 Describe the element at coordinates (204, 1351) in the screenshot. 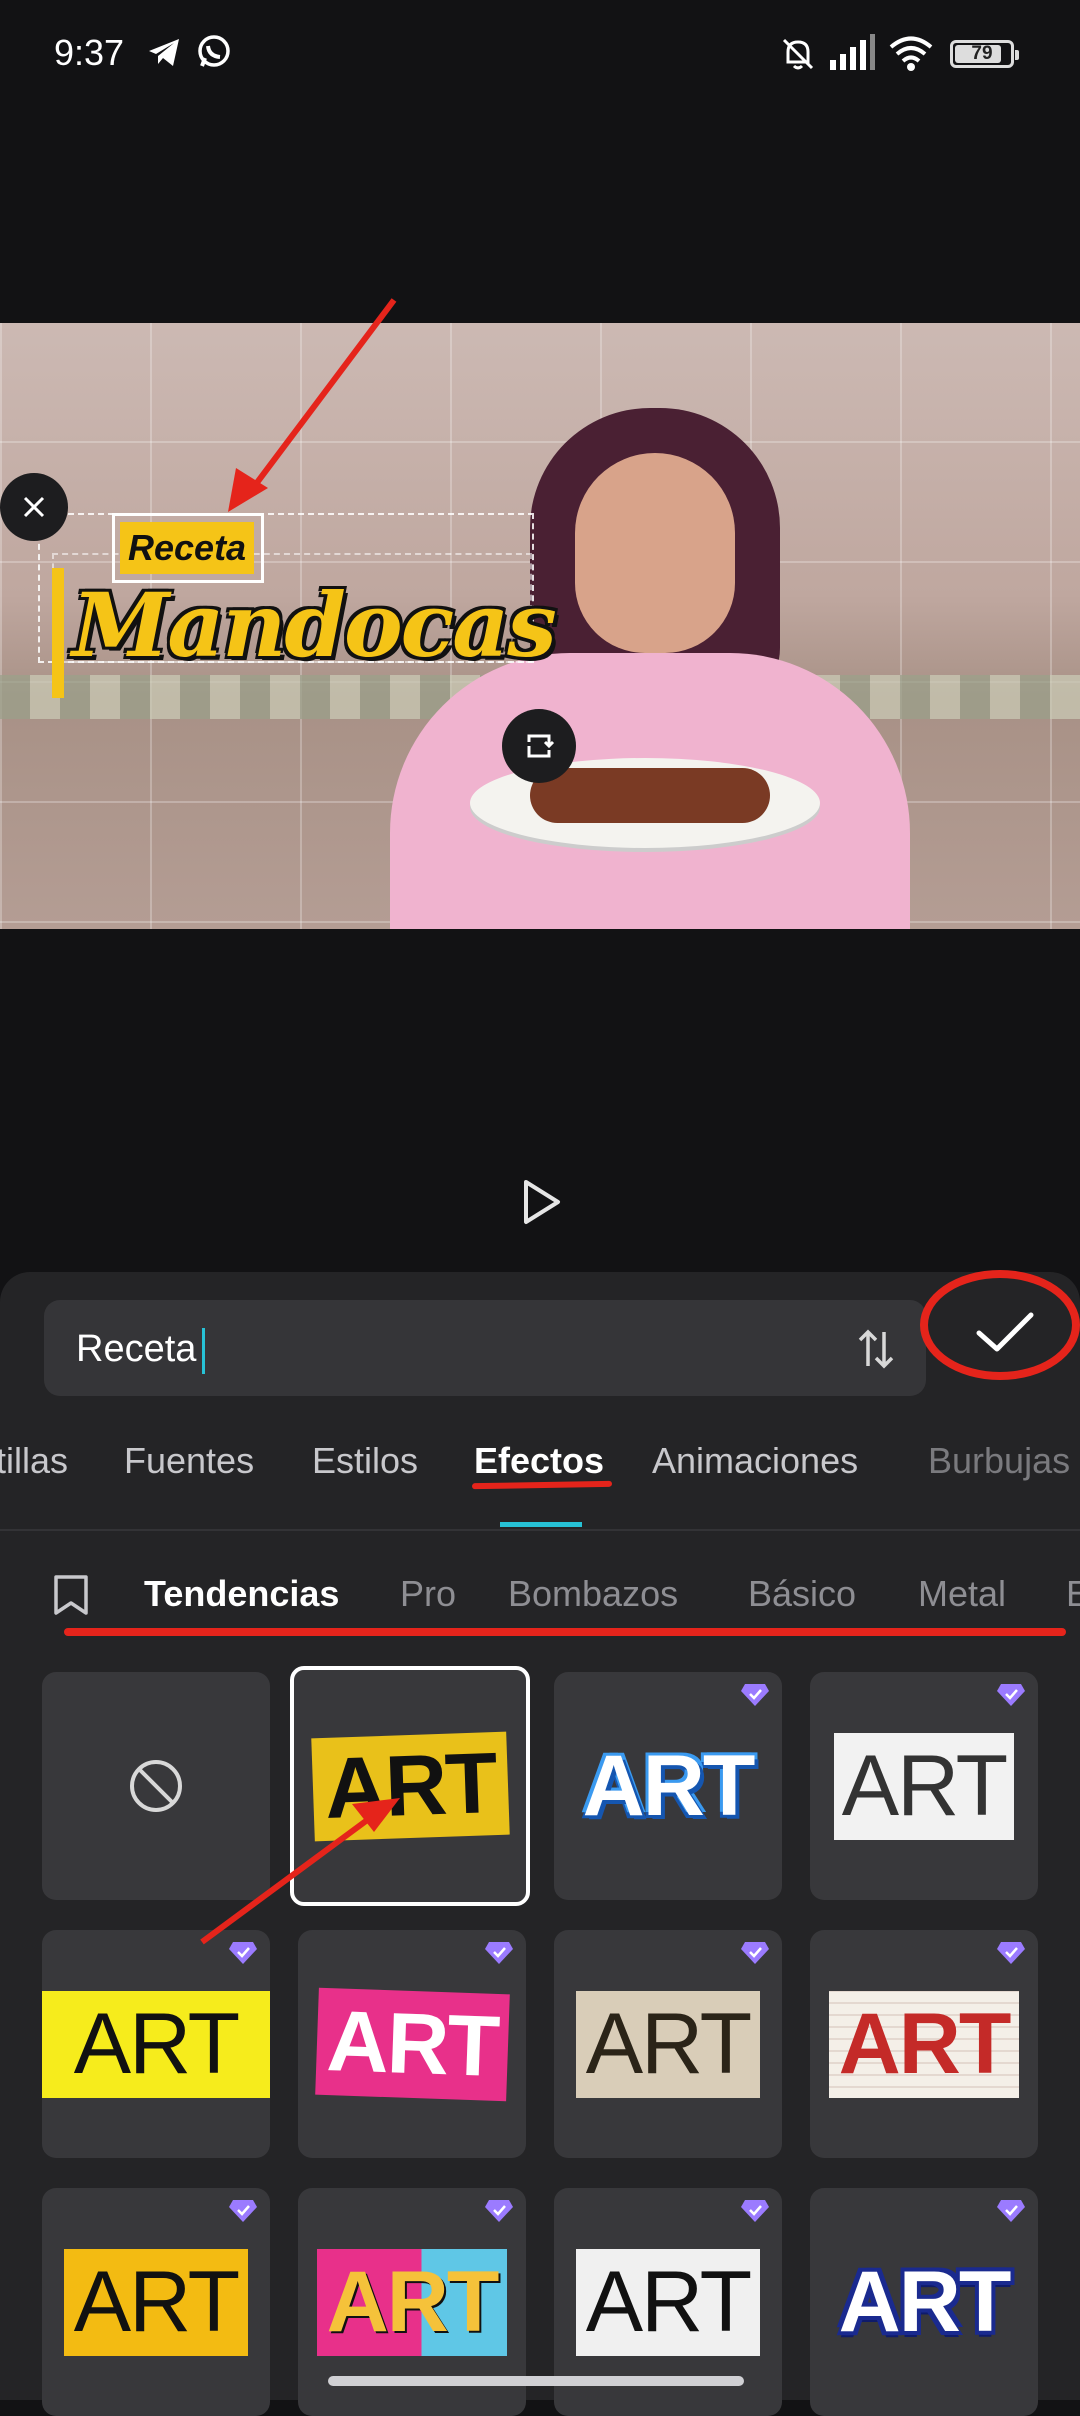

I see `text-caret` at that location.